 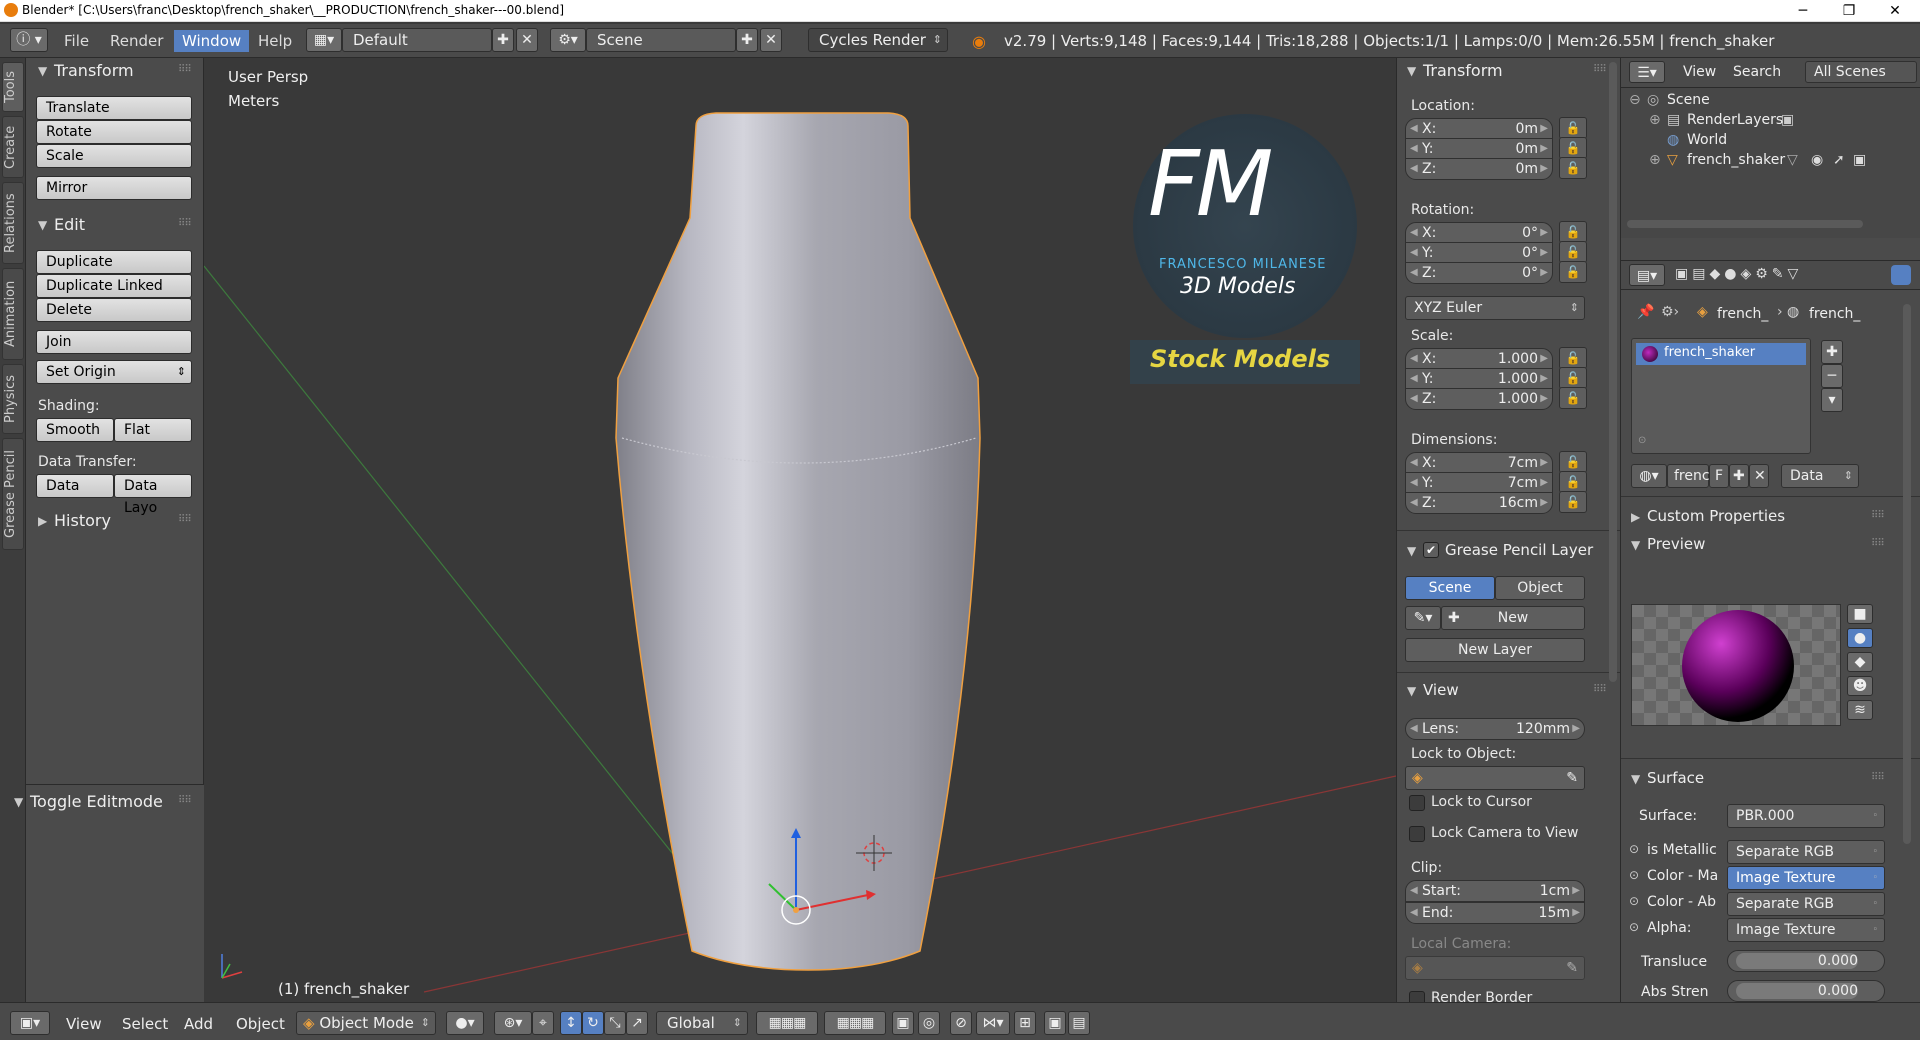 What do you see at coordinates (1495, 650) in the screenshot?
I see `gp-new-layer-button: New Layer` at bounding box center [1495, 650].